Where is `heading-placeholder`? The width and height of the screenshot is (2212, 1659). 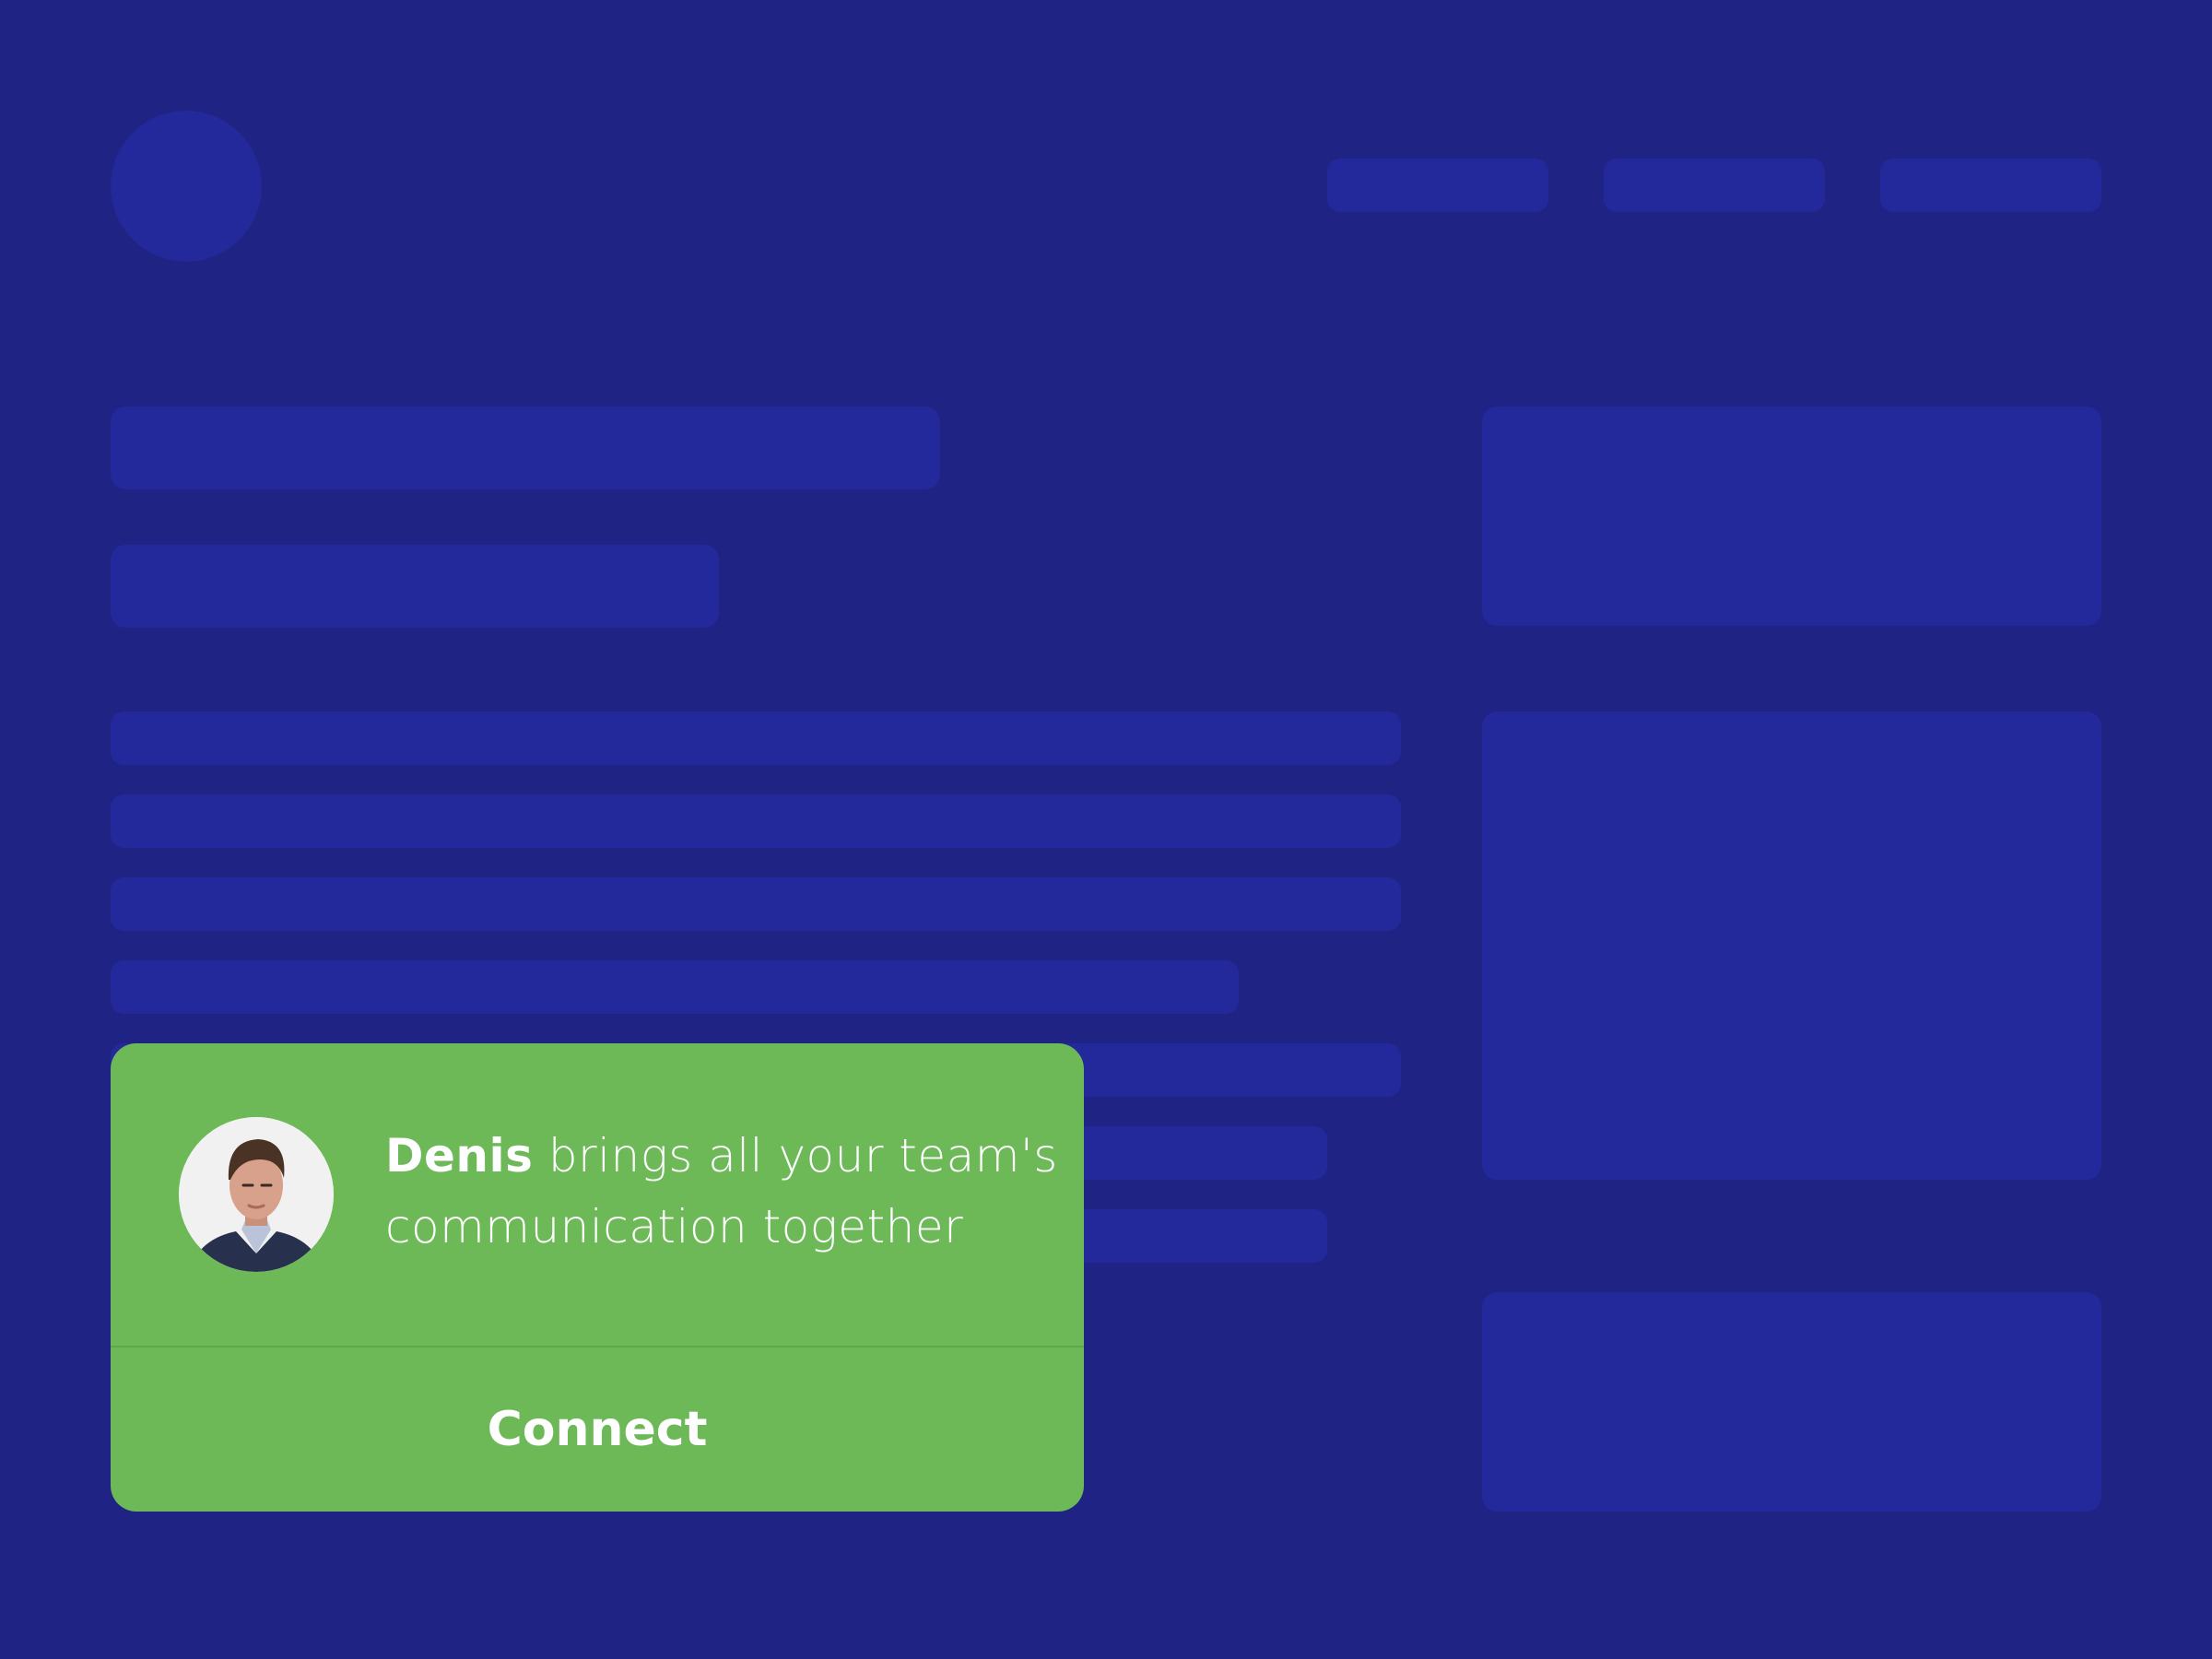 heading-placeholder is located at coordinates (525, 447).